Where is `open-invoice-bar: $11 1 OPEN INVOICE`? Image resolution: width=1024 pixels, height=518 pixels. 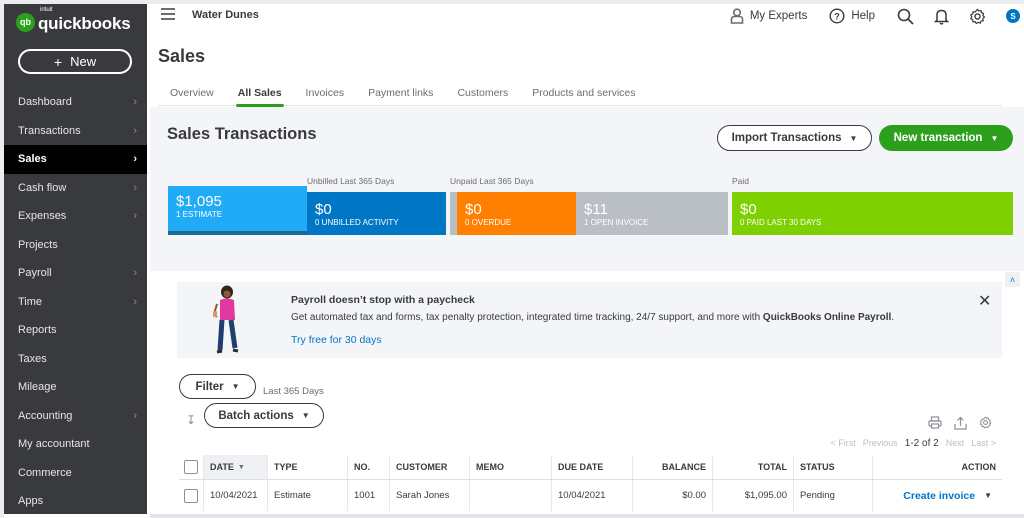 open-invoice-bar: $11 1 OPEN INVOICE is located at coordinates (652, 213).